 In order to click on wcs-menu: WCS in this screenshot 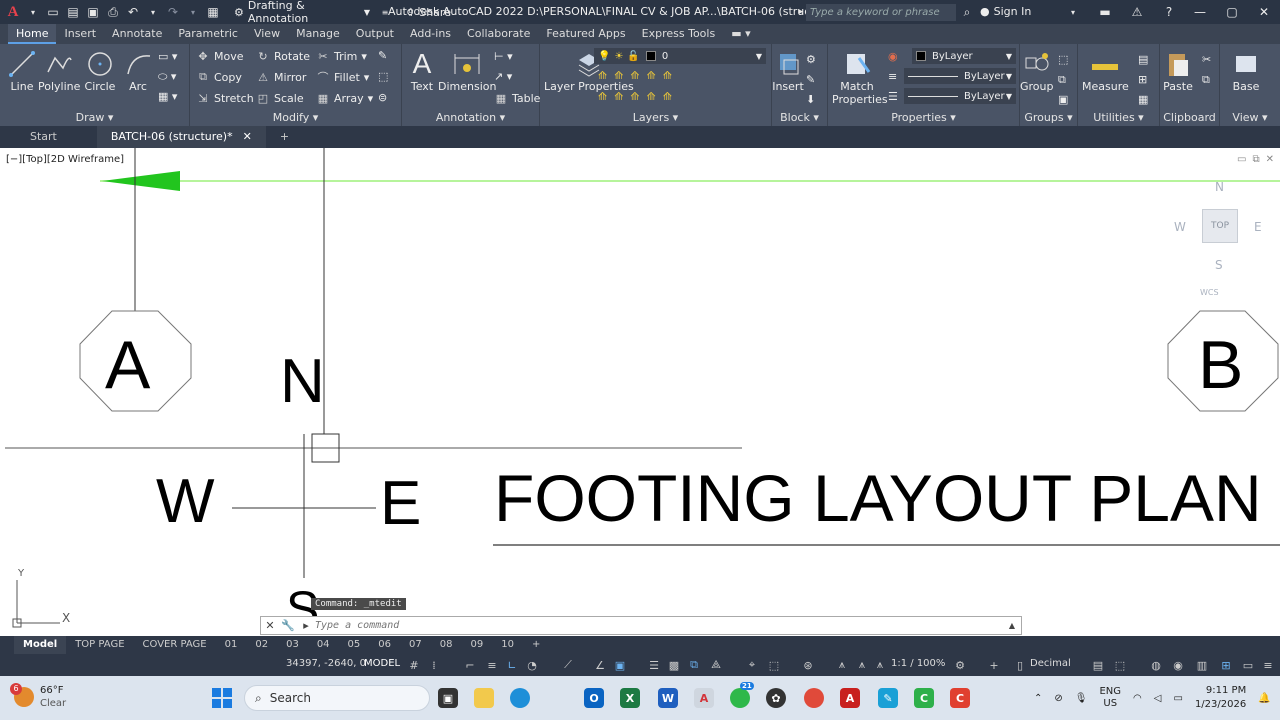, I will do `click(1209, 292)`.